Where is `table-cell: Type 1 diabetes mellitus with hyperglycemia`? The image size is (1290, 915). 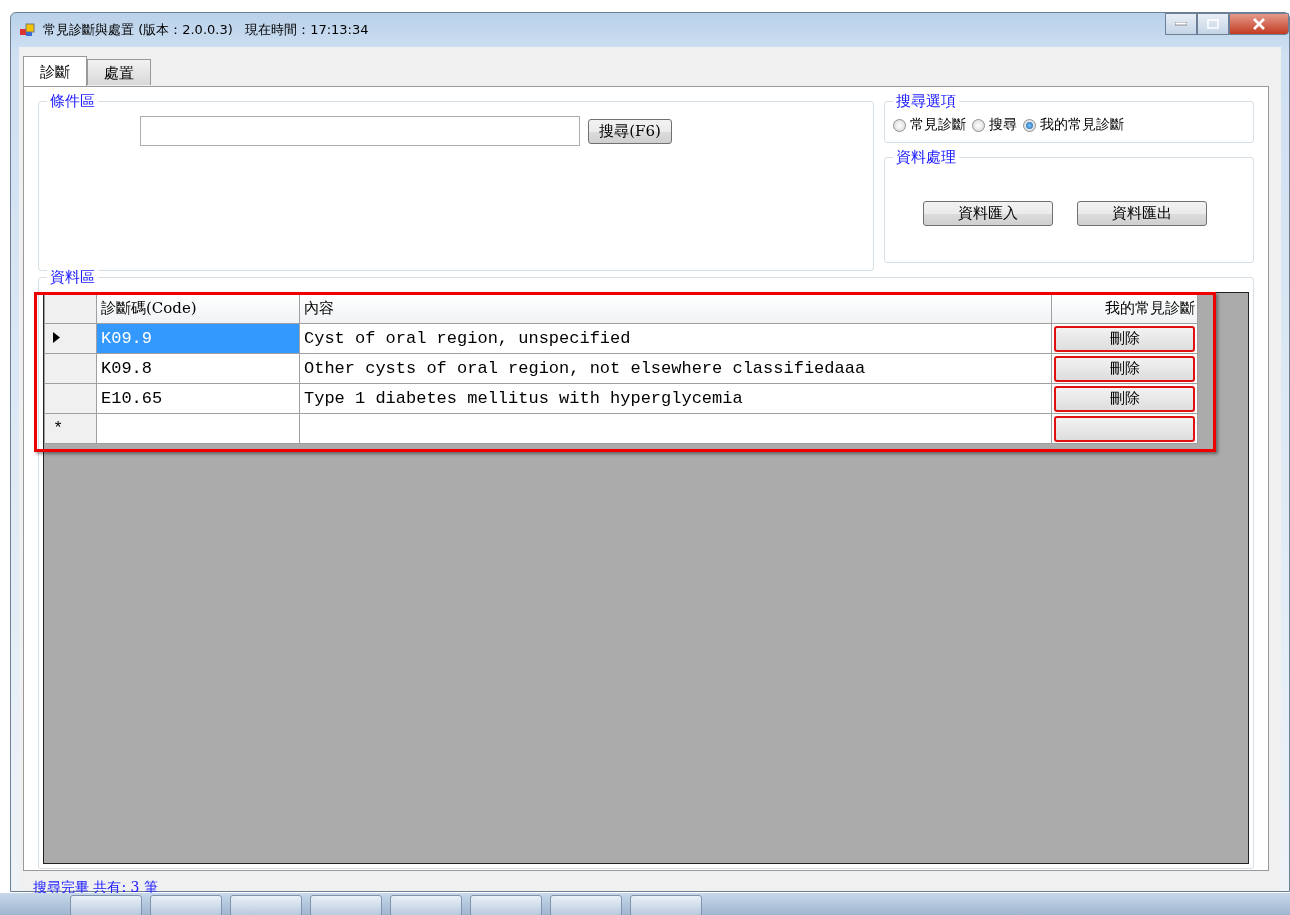
table-cell: Type 1 diabetes mellitus with hyperglycemia is located at coordinates (675, 398).